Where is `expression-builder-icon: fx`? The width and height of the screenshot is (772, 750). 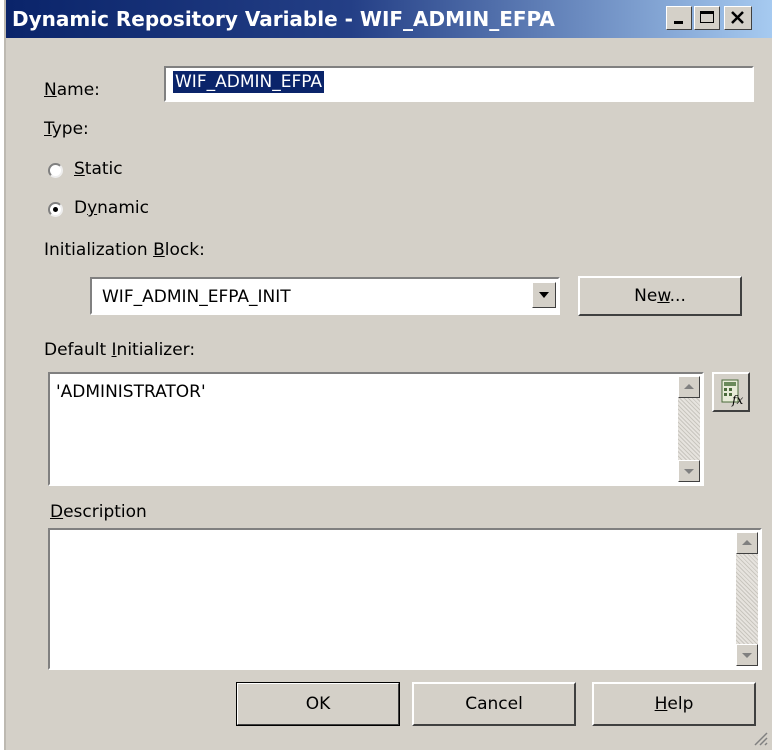
expression-builder-icon: fx is located at coordinates (732, 393).